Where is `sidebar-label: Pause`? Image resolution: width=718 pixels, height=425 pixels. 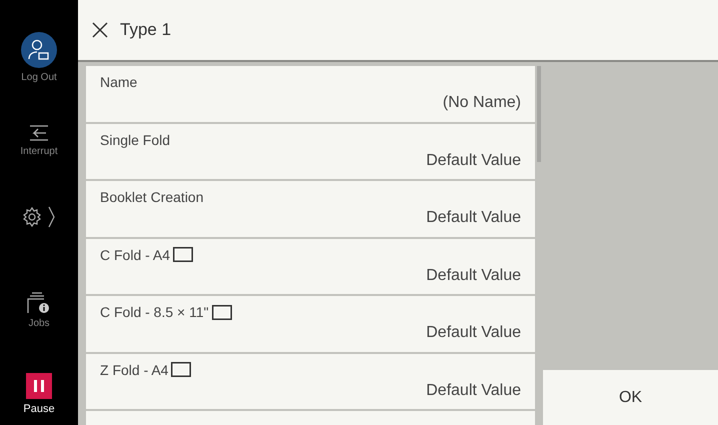 sidebar-label: Pause is located at coordinates (39, 409).